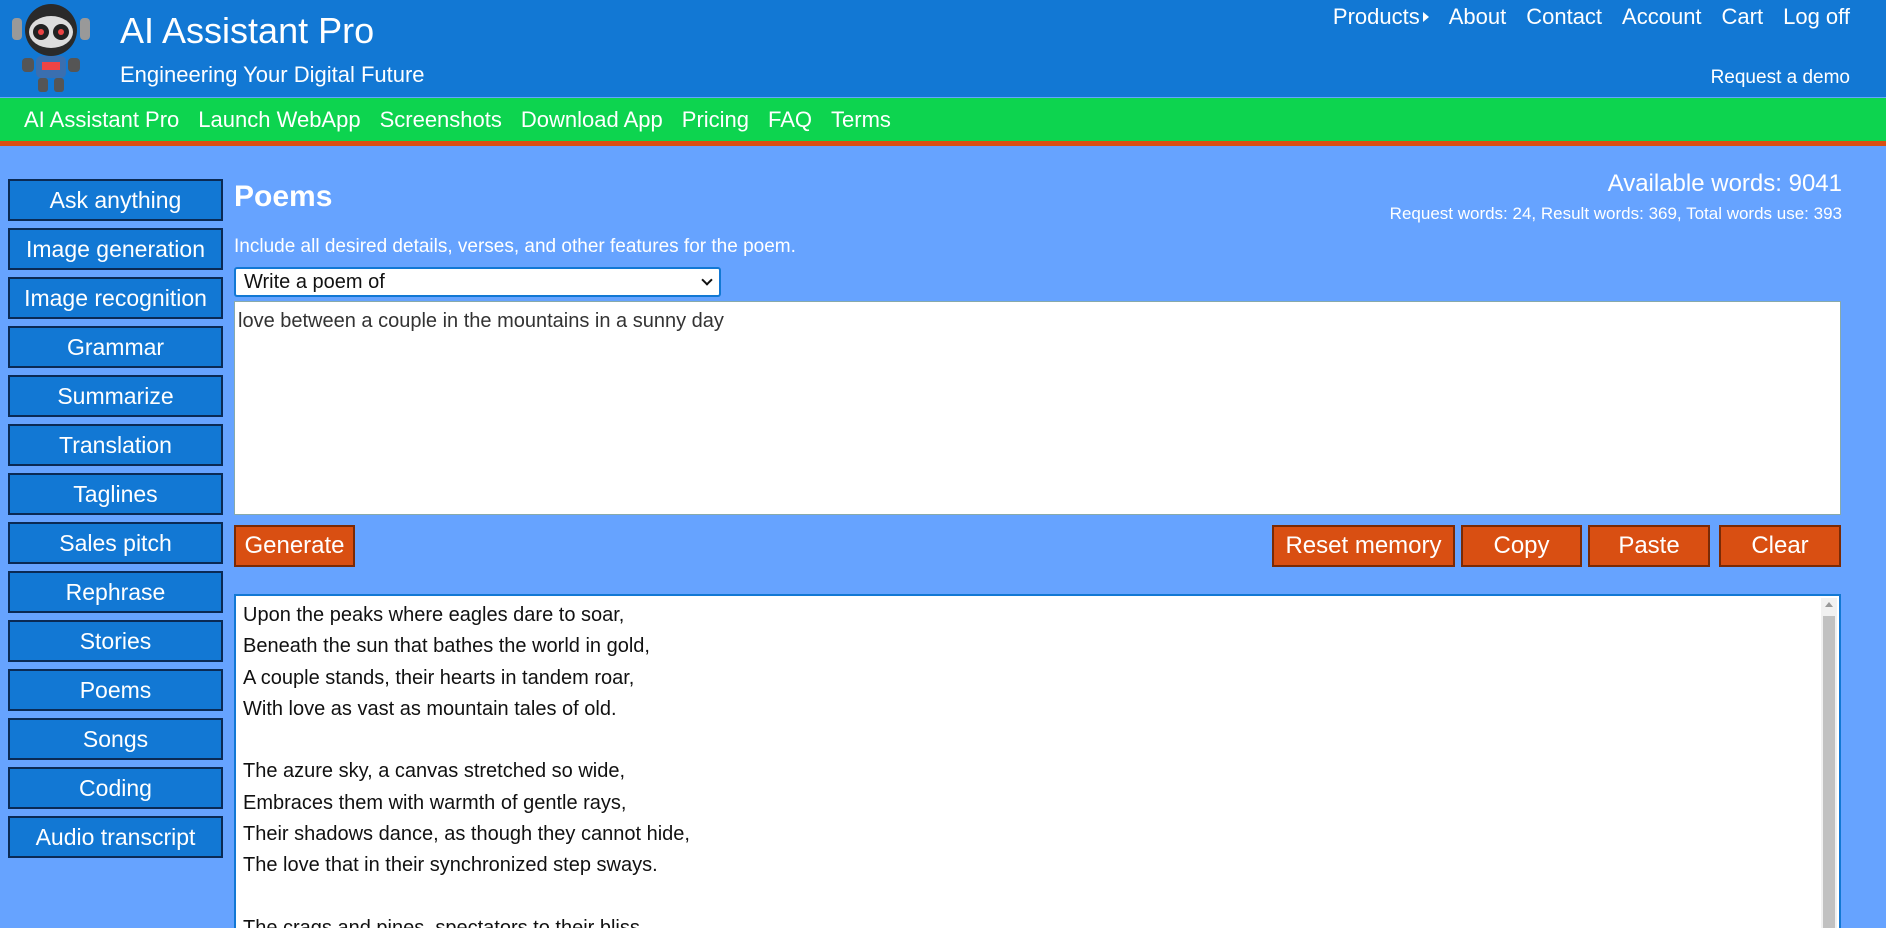 The height and width of the screenshot is (928, 1886). What do you see at coordinates (115, 298) in the screenshot?
I see `sidebar-item-image-recognition: Image recognition` at bounding box center [115, 298].